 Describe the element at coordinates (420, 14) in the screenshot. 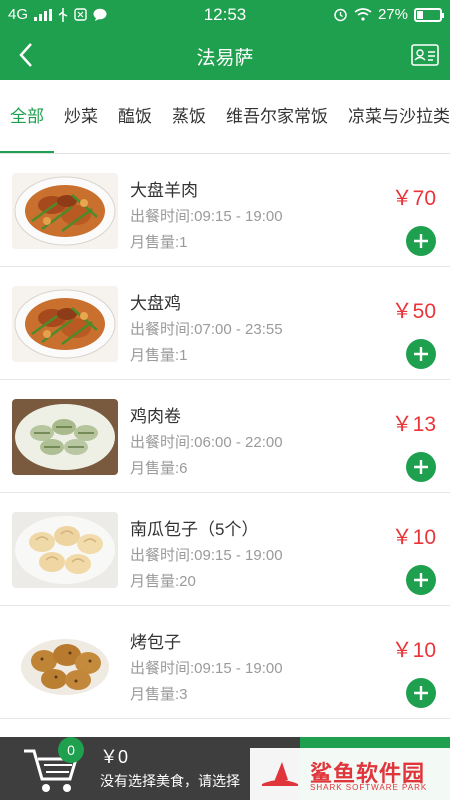

I see `battery-fill` at that location.